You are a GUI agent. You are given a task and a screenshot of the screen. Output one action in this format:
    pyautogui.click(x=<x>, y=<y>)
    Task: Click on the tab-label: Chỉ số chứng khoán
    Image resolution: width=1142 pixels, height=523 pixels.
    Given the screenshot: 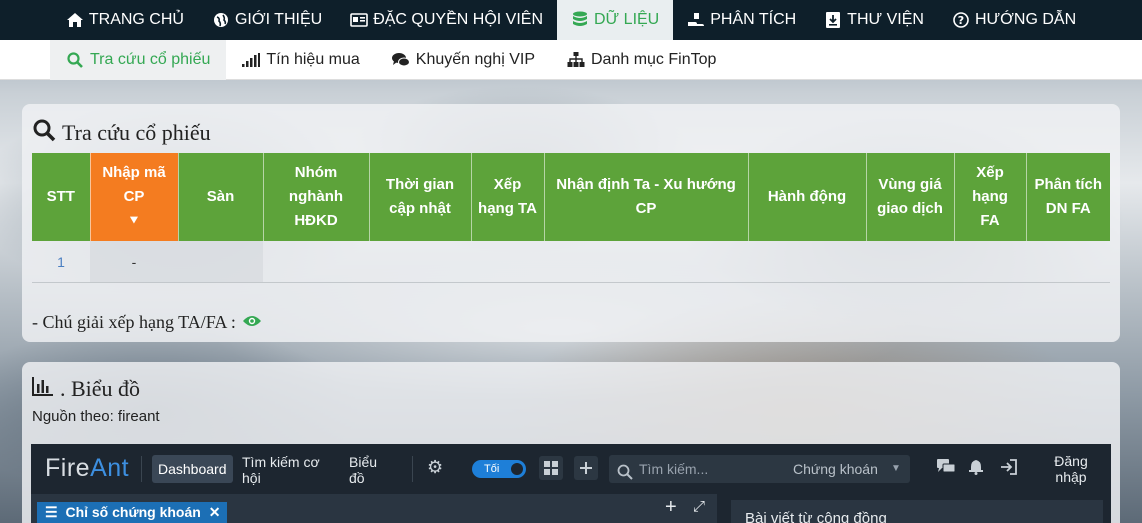 What is the action you would take?
    pyautogui.click(x=133, y=512)
    